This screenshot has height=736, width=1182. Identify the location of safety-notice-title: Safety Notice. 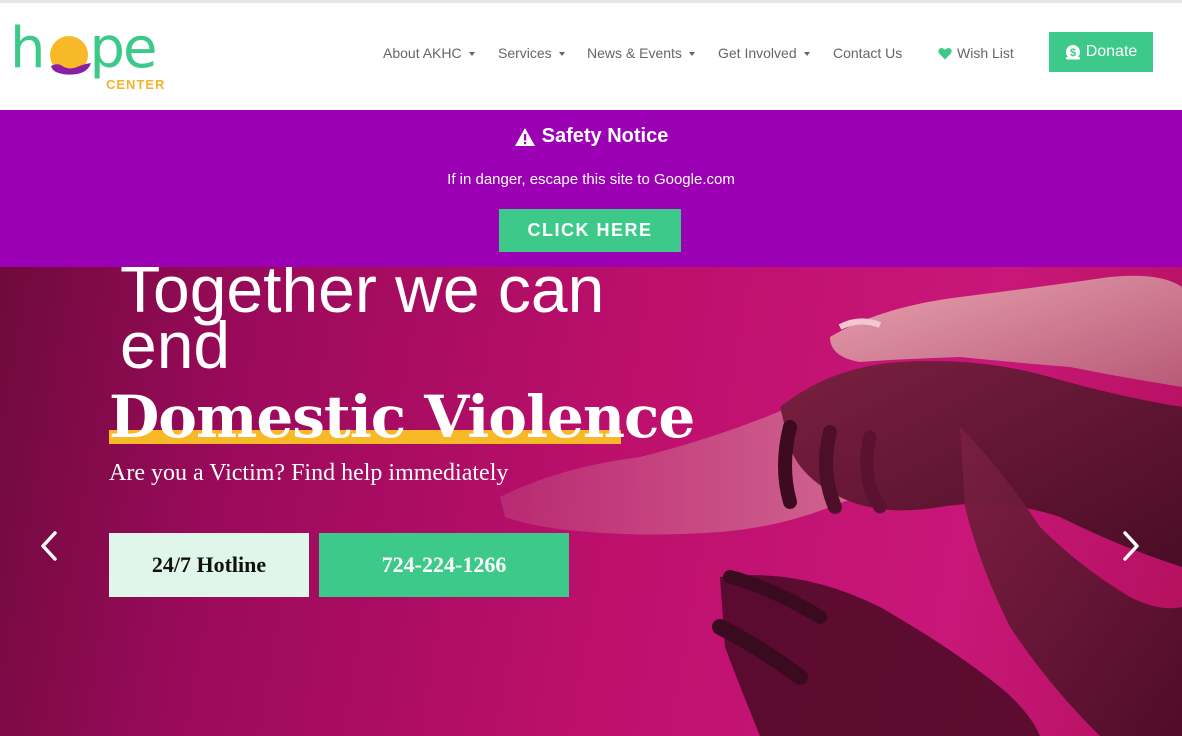
(591, 136).